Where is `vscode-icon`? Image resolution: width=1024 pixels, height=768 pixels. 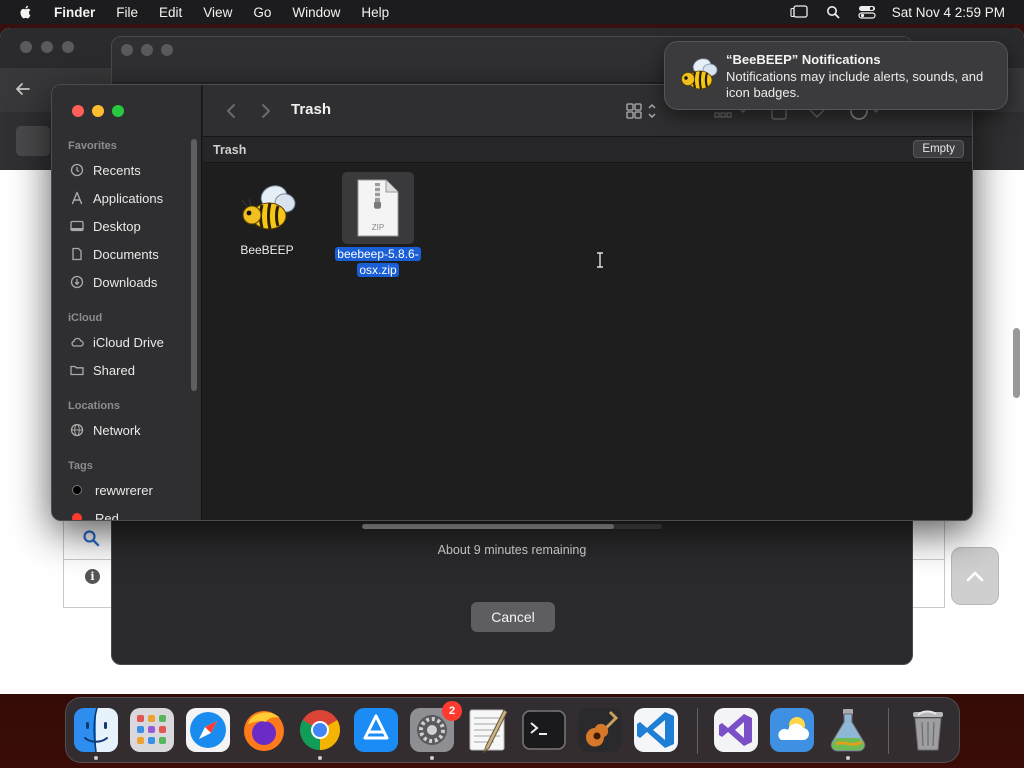 vscode-icon is located at coordinates (656, 730).